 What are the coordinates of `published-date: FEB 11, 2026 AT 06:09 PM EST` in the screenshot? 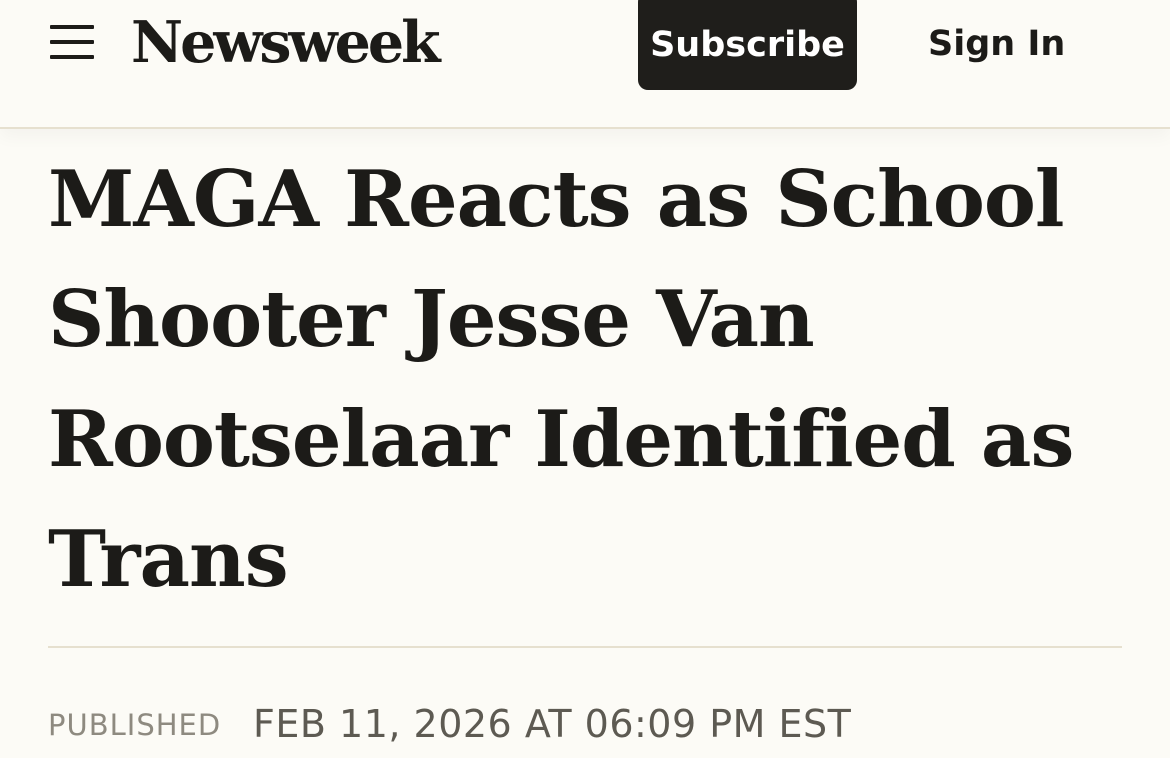 It's located at (552, 724).